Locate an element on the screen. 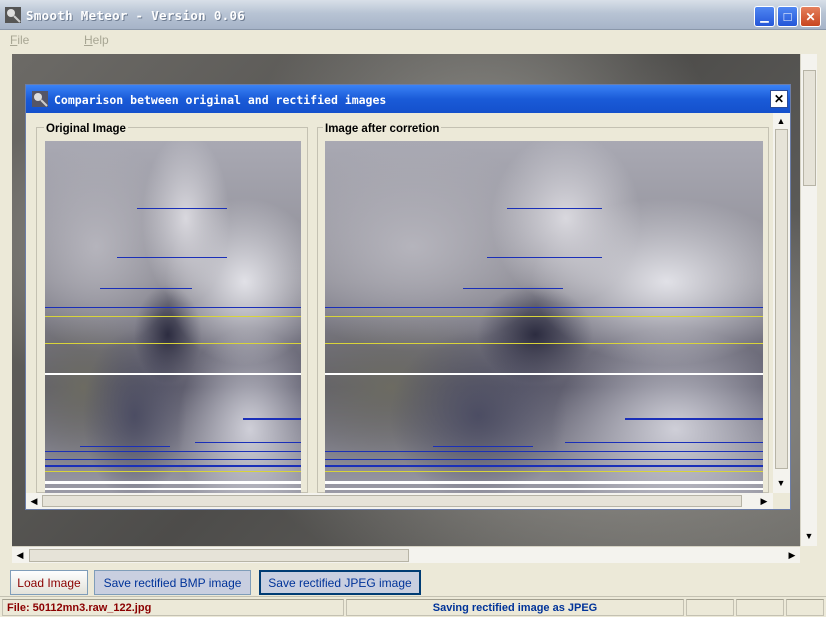  main-vertical-scroll-thumb is located at coordinates (809, 128).